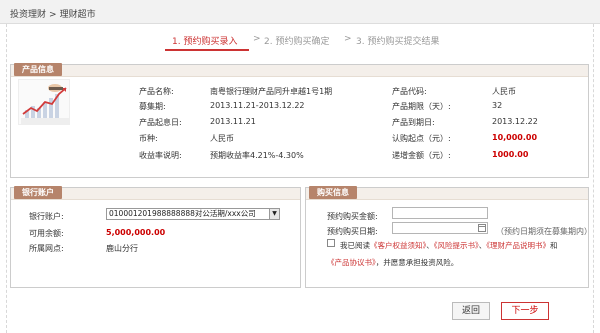 This screenshot has height=333, width=600. I want to click on currency-label: 币种:, so click(148, 138).